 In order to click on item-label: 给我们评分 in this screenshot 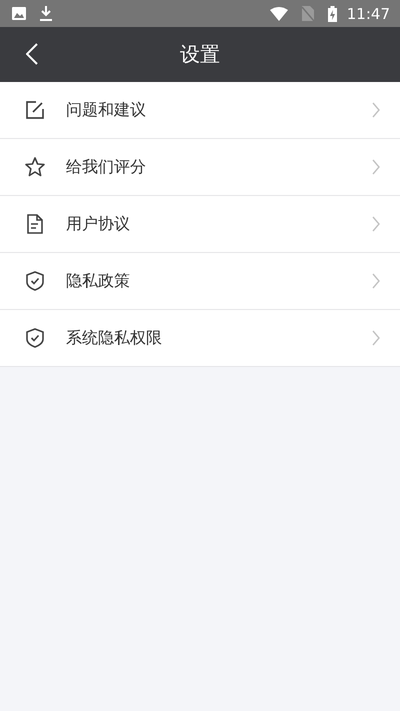, I will do `click(106, 167)`.